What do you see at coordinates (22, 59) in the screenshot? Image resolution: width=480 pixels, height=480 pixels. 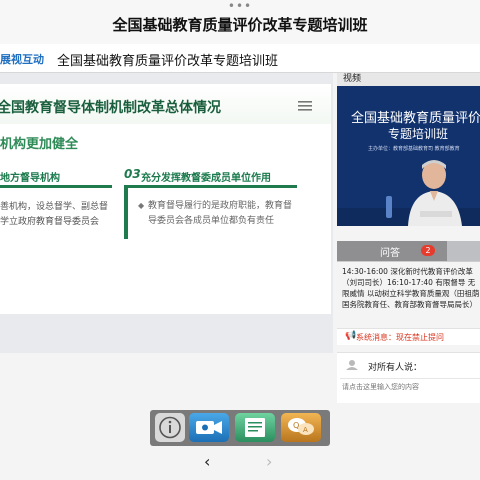 I see `interactive-tab: 展视互动` at bounding box center [22, 59].